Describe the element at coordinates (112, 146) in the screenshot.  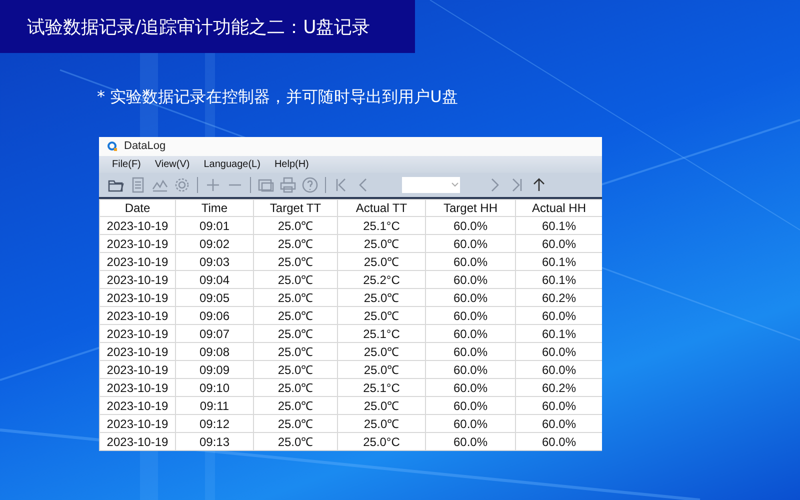
I see `app-logo-icon` at that location.